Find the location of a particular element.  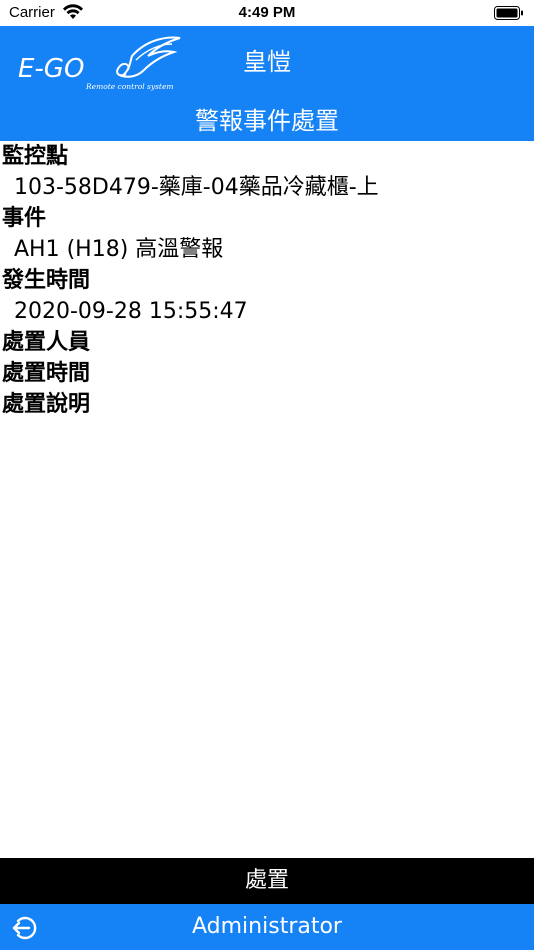

occurred-time-value: 2020-09-28 15:55:47 is located at coordinates (131, 311).